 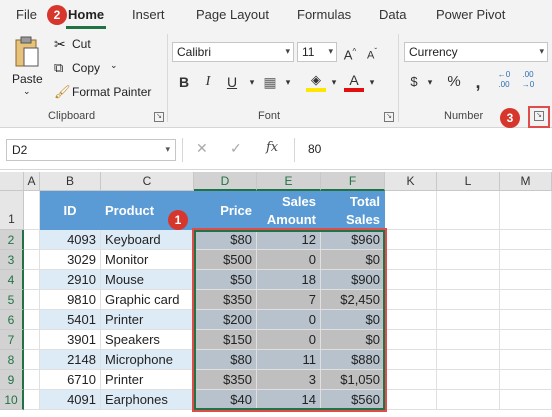 What do you see at coordinates (411, 181) in the screenshot?
I see `column-header-k: K` at bounding box center [411, 181].